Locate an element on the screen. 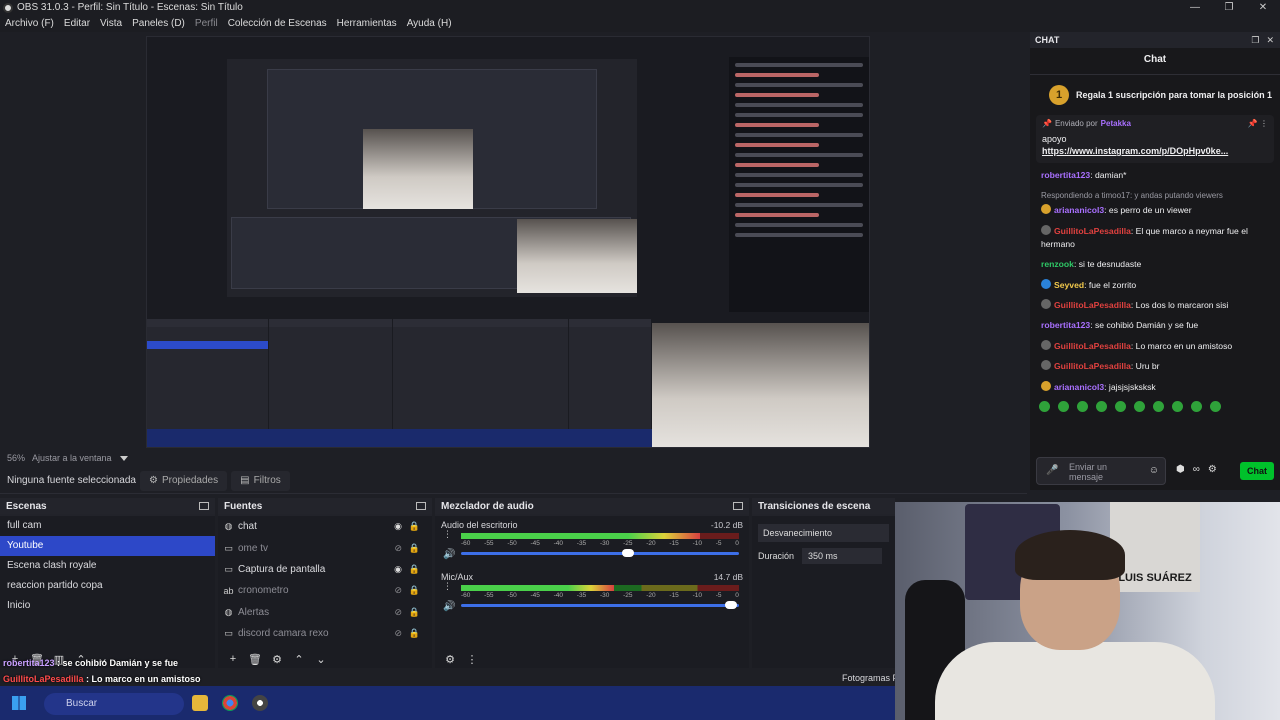  minimize-button: — is located at coordinates (1195, 7).